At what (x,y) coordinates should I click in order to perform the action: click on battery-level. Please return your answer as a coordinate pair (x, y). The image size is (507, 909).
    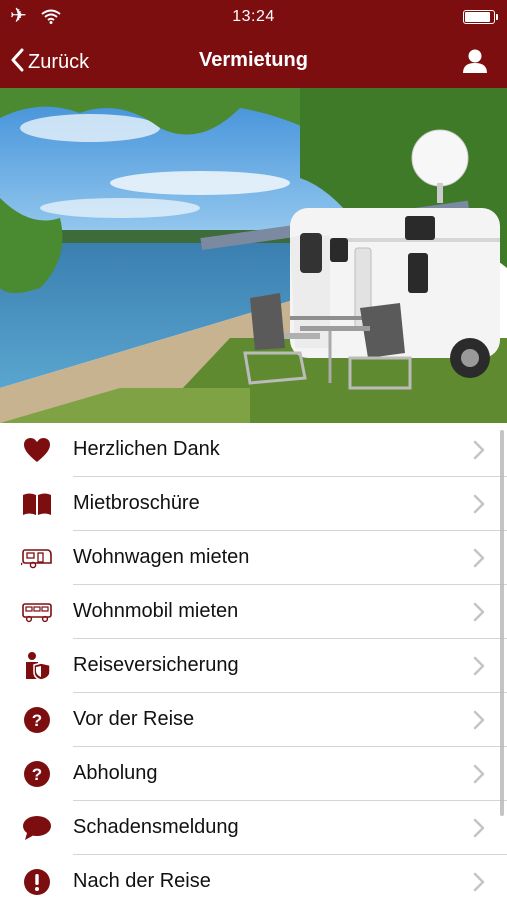
    Looking at the image, I should click on (477, 17).